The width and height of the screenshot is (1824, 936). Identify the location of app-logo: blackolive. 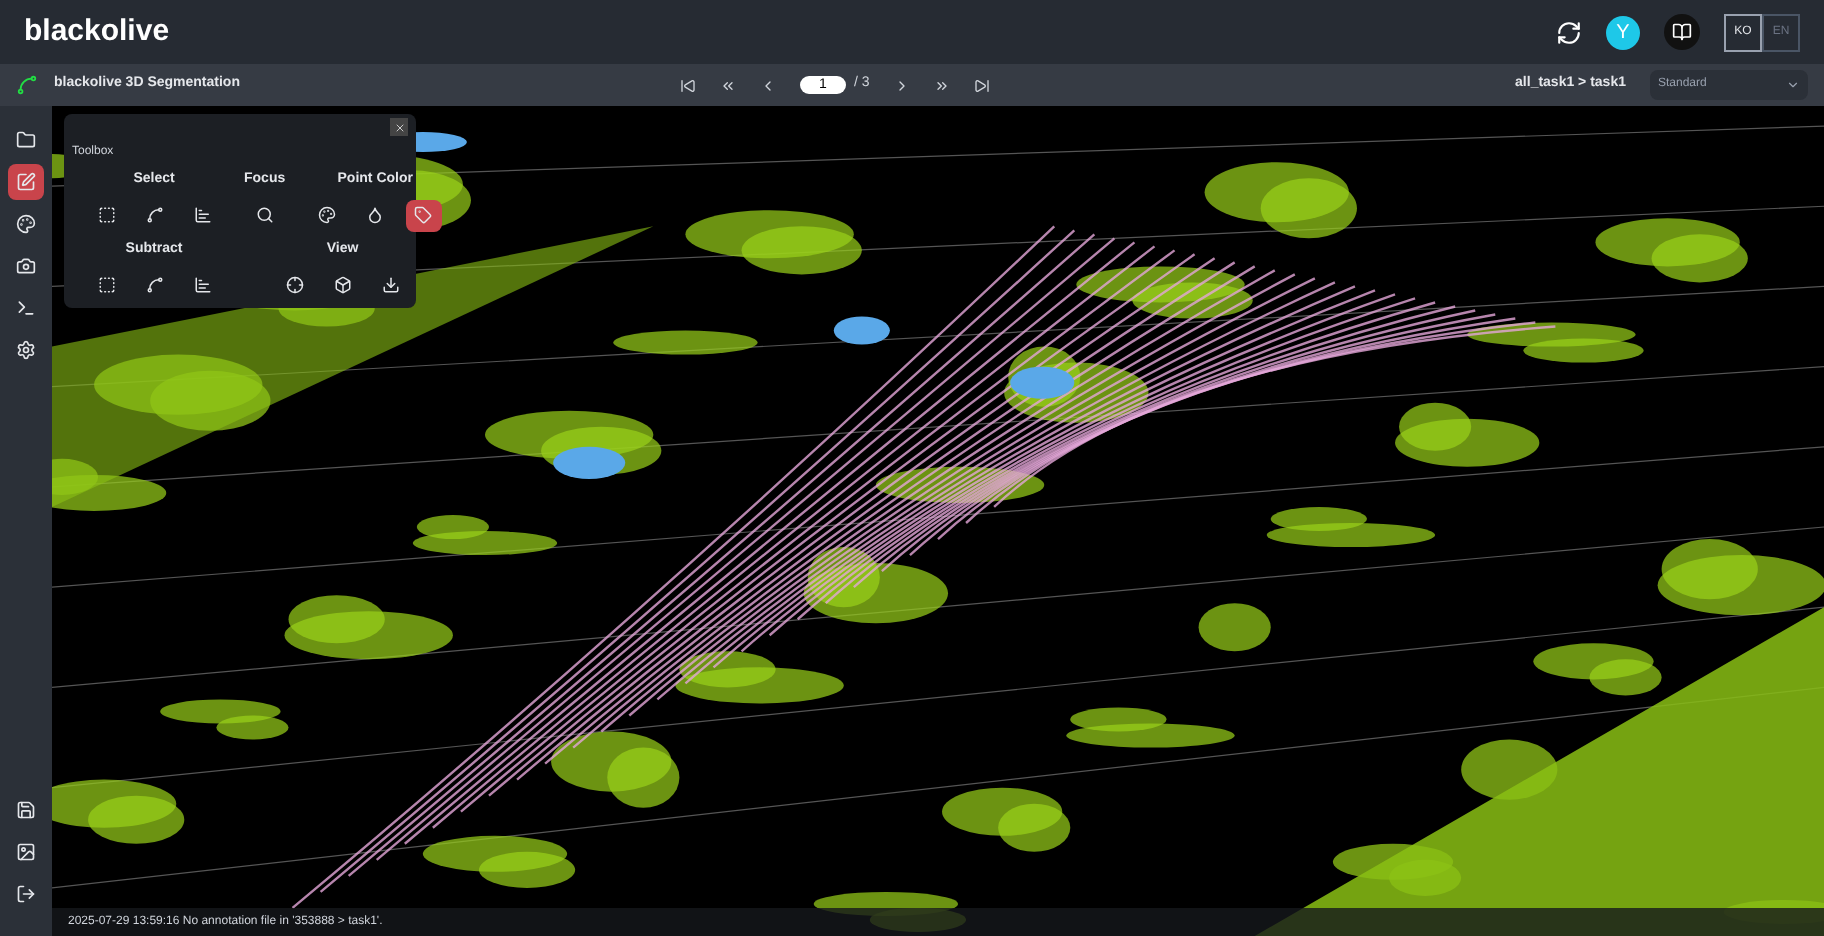
(97, 31).